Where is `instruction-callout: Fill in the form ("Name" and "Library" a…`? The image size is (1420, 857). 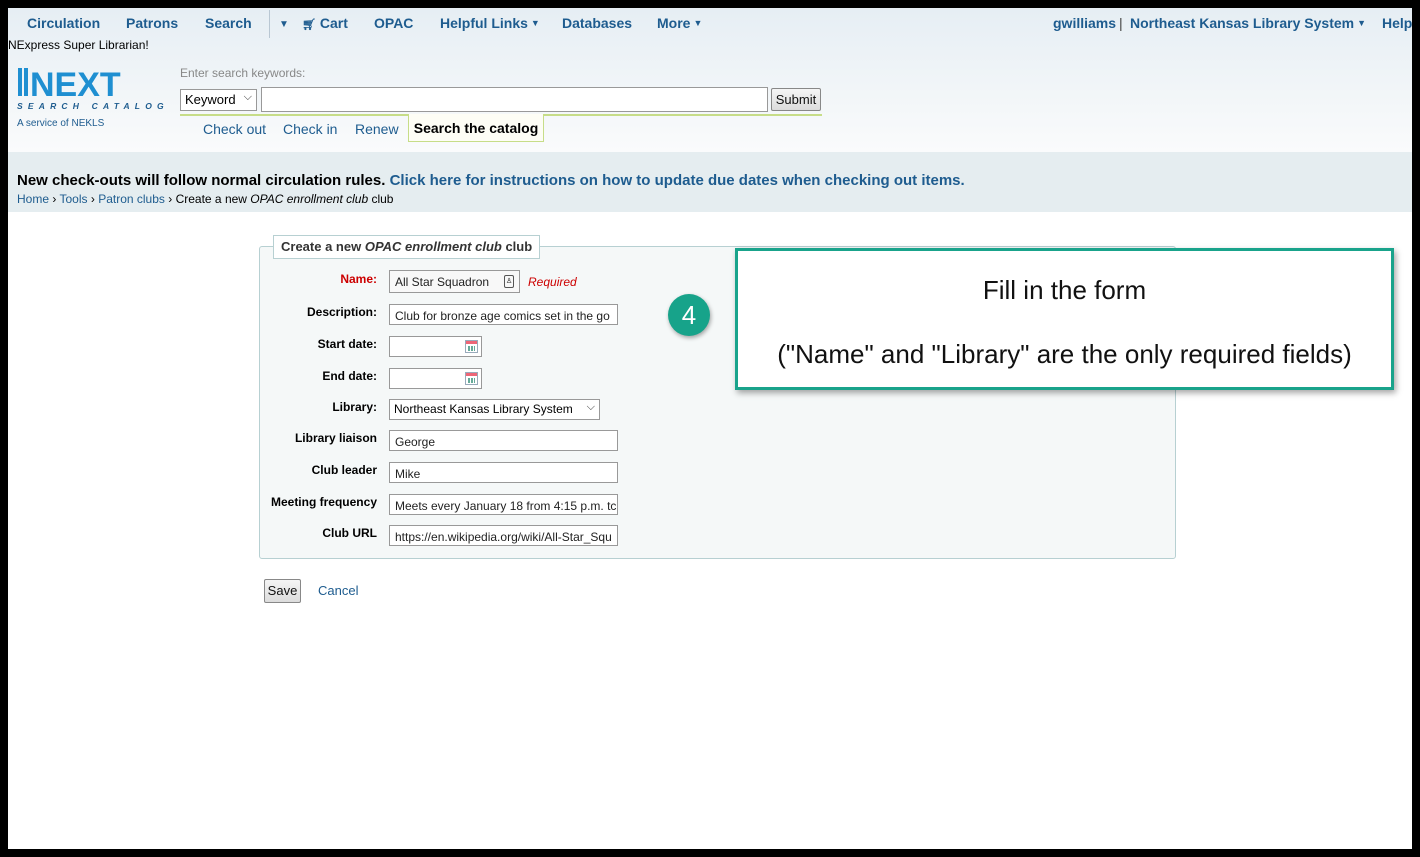 instruction-callout: Fill in the form ("Name" and "Library" a… is located at coordinates (1064, 319).